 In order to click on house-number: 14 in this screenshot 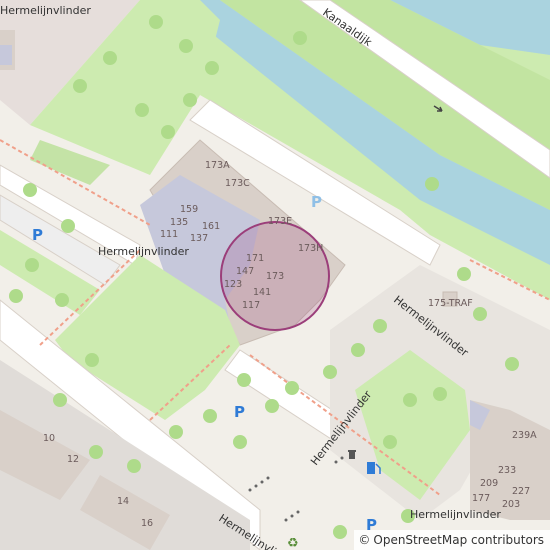, I will do `click(123, 501)`.